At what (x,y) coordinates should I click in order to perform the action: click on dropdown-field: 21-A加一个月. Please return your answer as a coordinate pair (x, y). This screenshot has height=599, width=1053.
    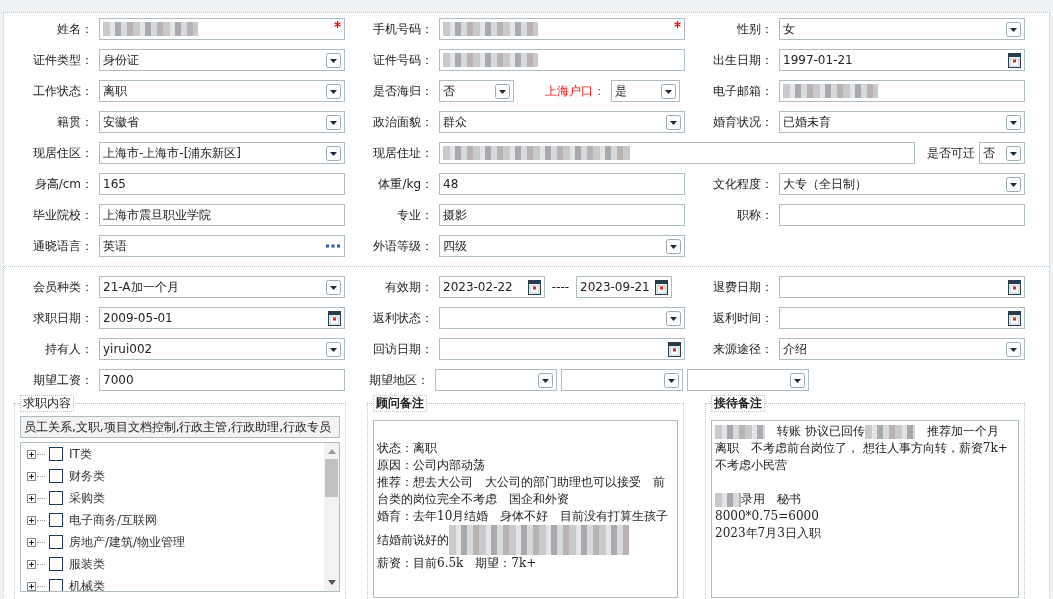
    Looking at the image, I should click on (222, 287).